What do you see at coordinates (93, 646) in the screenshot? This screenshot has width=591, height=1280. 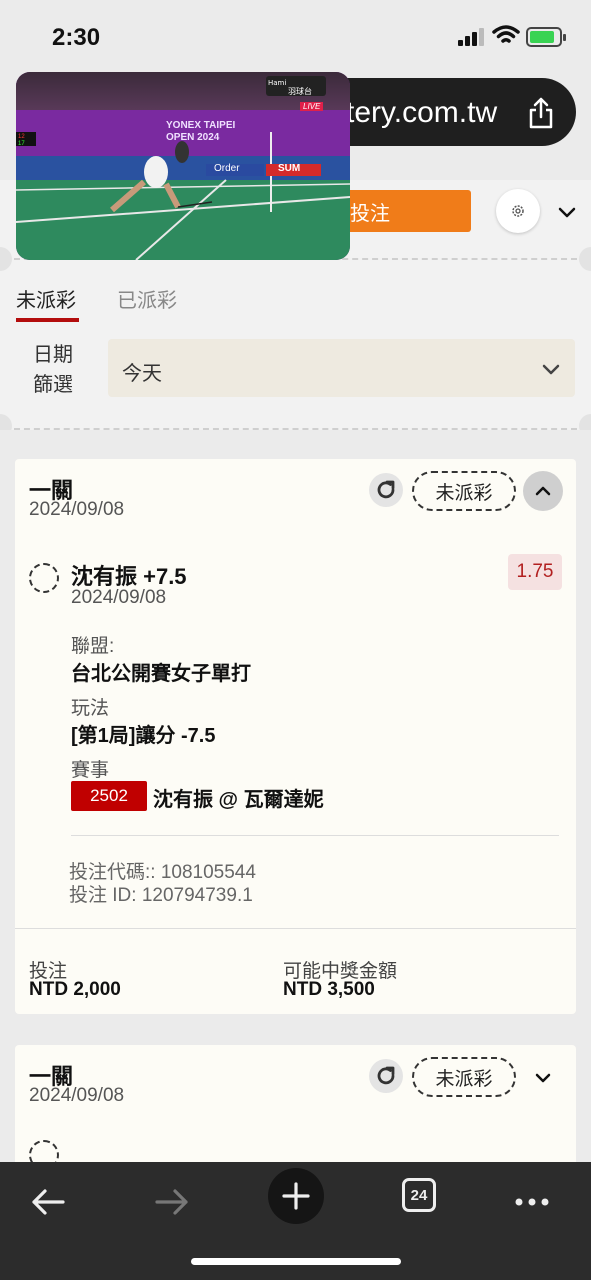 I see `league-label: 聯盟:` at bounding box center [93, 646].